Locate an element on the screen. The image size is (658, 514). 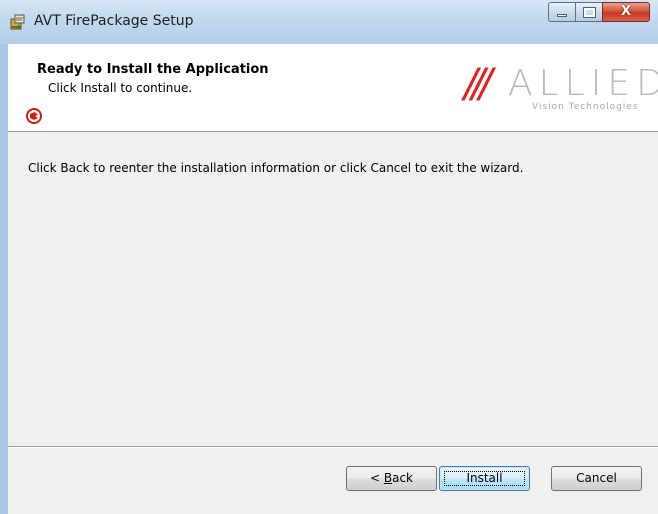
title-bar: AVT FirePackage Setup X is located at coordinates (329, 22).